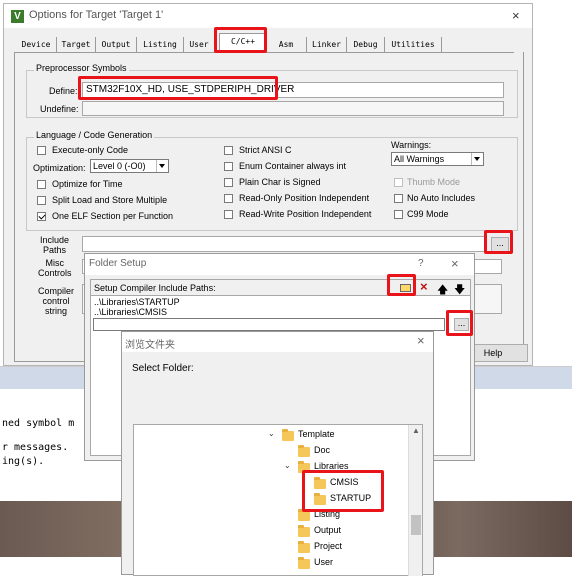  Describe the element at coordinates (59, 109) in the screenshot. I see `undefine-label: Undefine:` at that location.